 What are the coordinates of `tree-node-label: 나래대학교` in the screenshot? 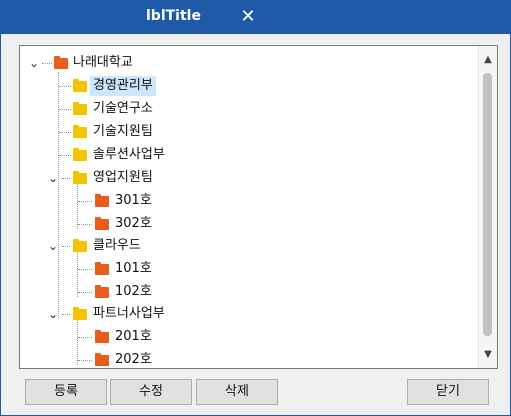 It's located at (103, 62).